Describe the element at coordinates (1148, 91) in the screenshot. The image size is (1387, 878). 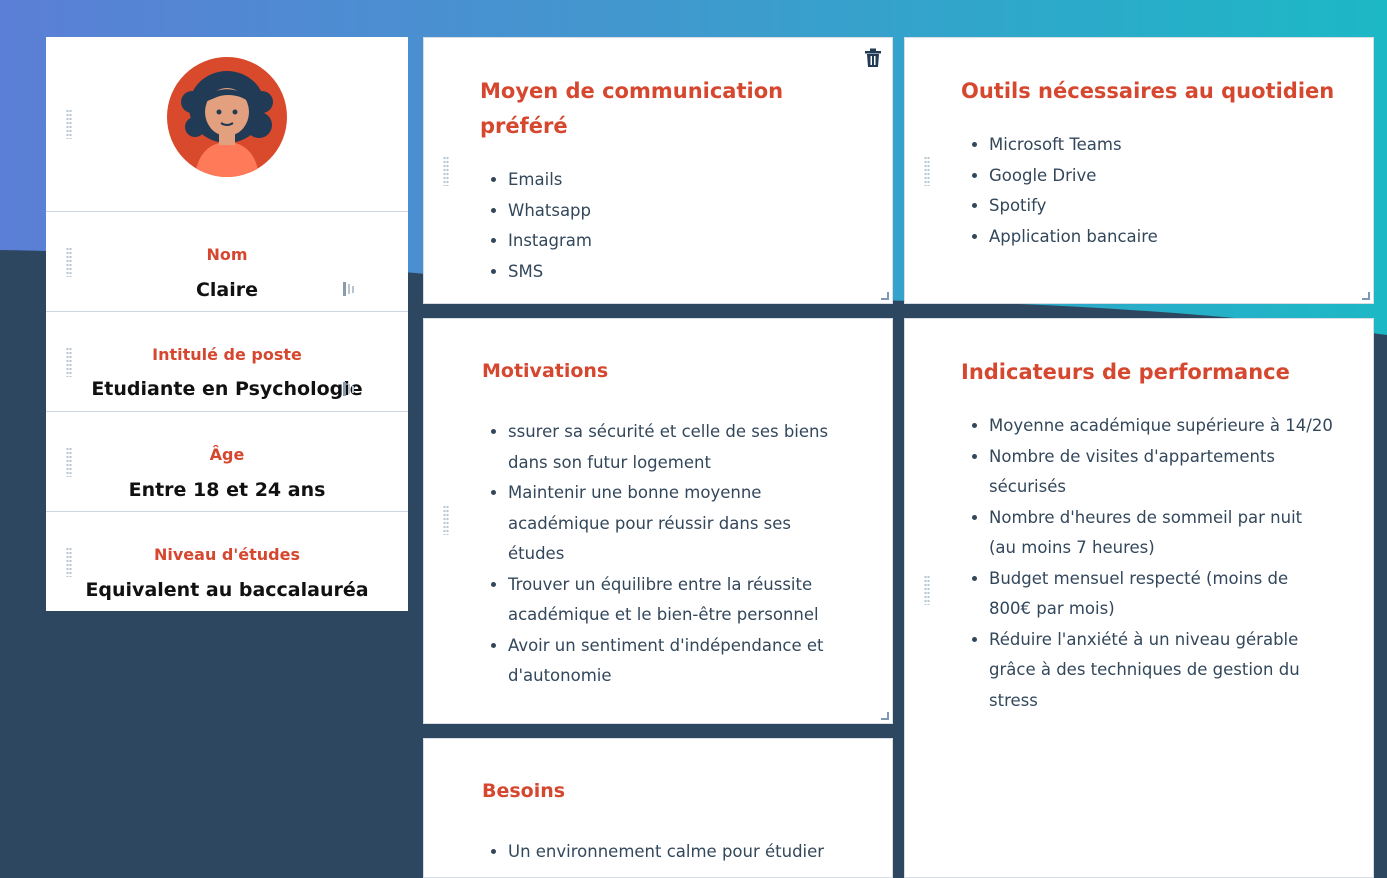
I see `card-title: Outils nécessaires au quotidien` at that location.